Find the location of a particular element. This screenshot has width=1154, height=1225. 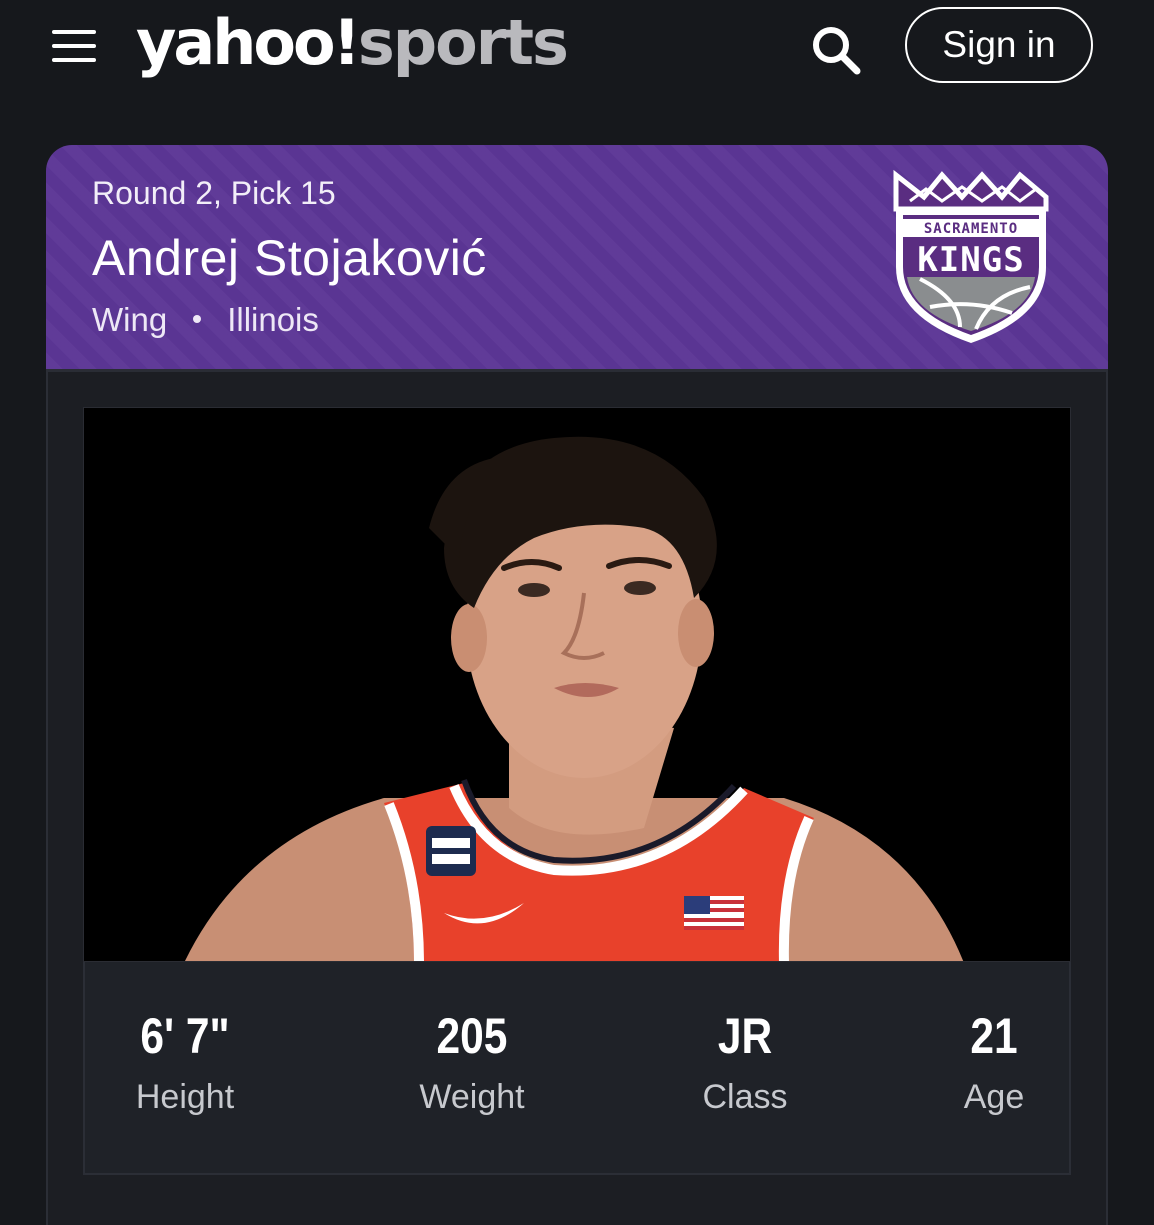

kings-logo-city-text: SACRAMENTO is located at coordinates (971, 229).